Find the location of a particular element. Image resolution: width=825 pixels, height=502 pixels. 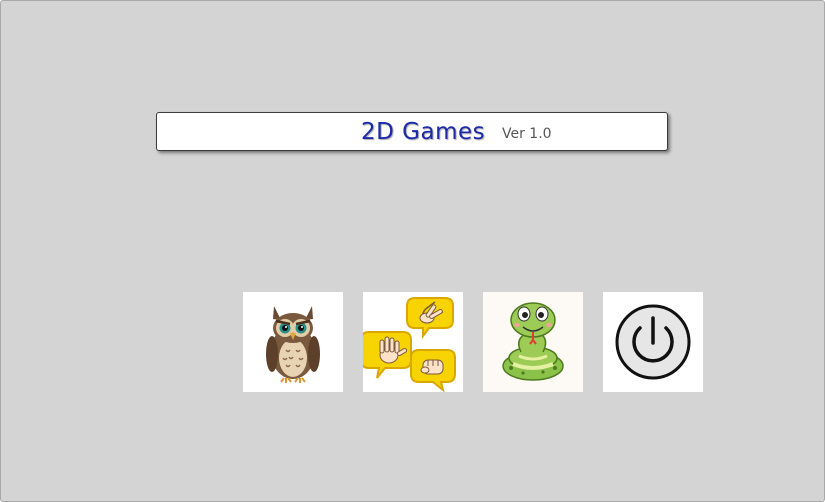

title-bar: 2D Games Ver 1.0 is located at coordinates (412, 131).